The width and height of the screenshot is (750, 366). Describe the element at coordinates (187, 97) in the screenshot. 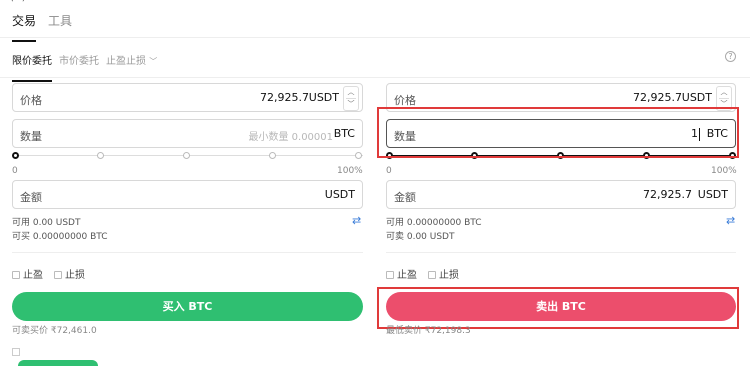

I see `buy-price-field: 价格 72,925.7 USDT ︿ ﹀` at that location.